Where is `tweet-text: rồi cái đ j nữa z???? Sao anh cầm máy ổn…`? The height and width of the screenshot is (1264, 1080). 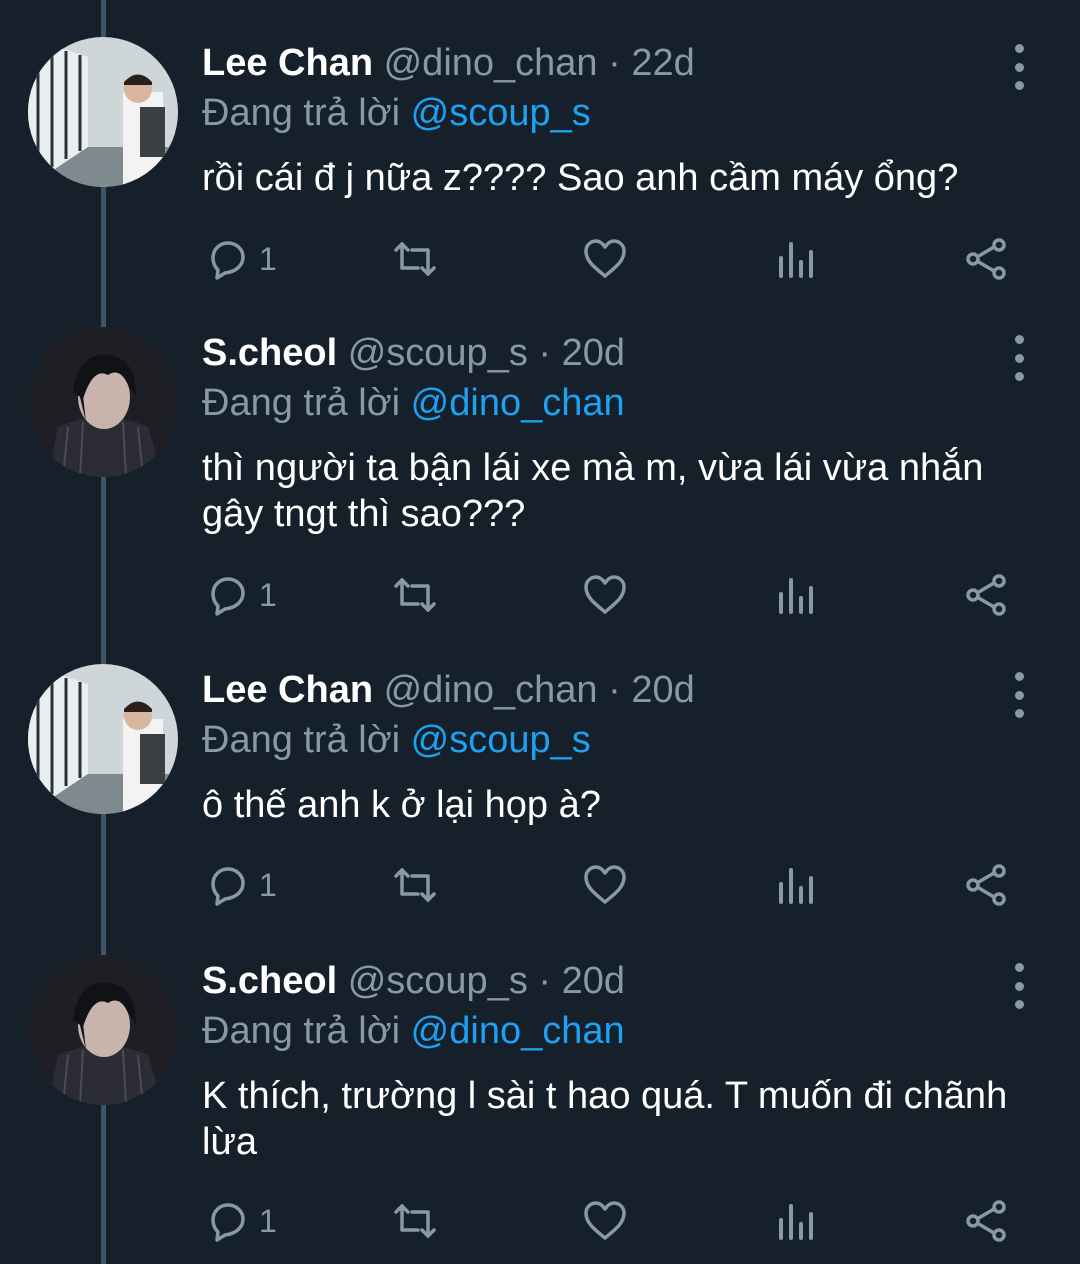 tweet-text: rồi cái đ j nữa z???? Sao anh cầm máy ổn… is located at coordinates (580, 178).